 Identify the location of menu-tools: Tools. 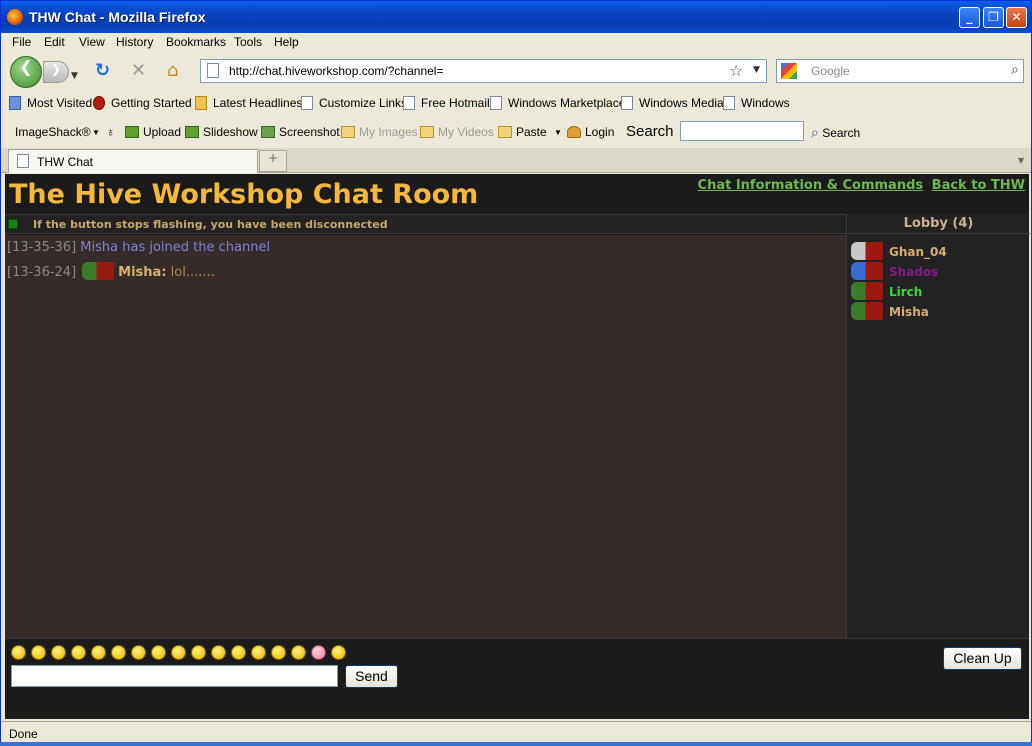
(248, 42).